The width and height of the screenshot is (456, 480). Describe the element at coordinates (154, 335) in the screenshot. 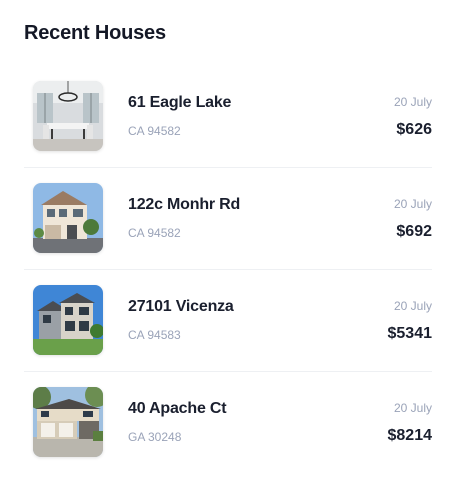

I see `house-zip: CA 94583` at that location.